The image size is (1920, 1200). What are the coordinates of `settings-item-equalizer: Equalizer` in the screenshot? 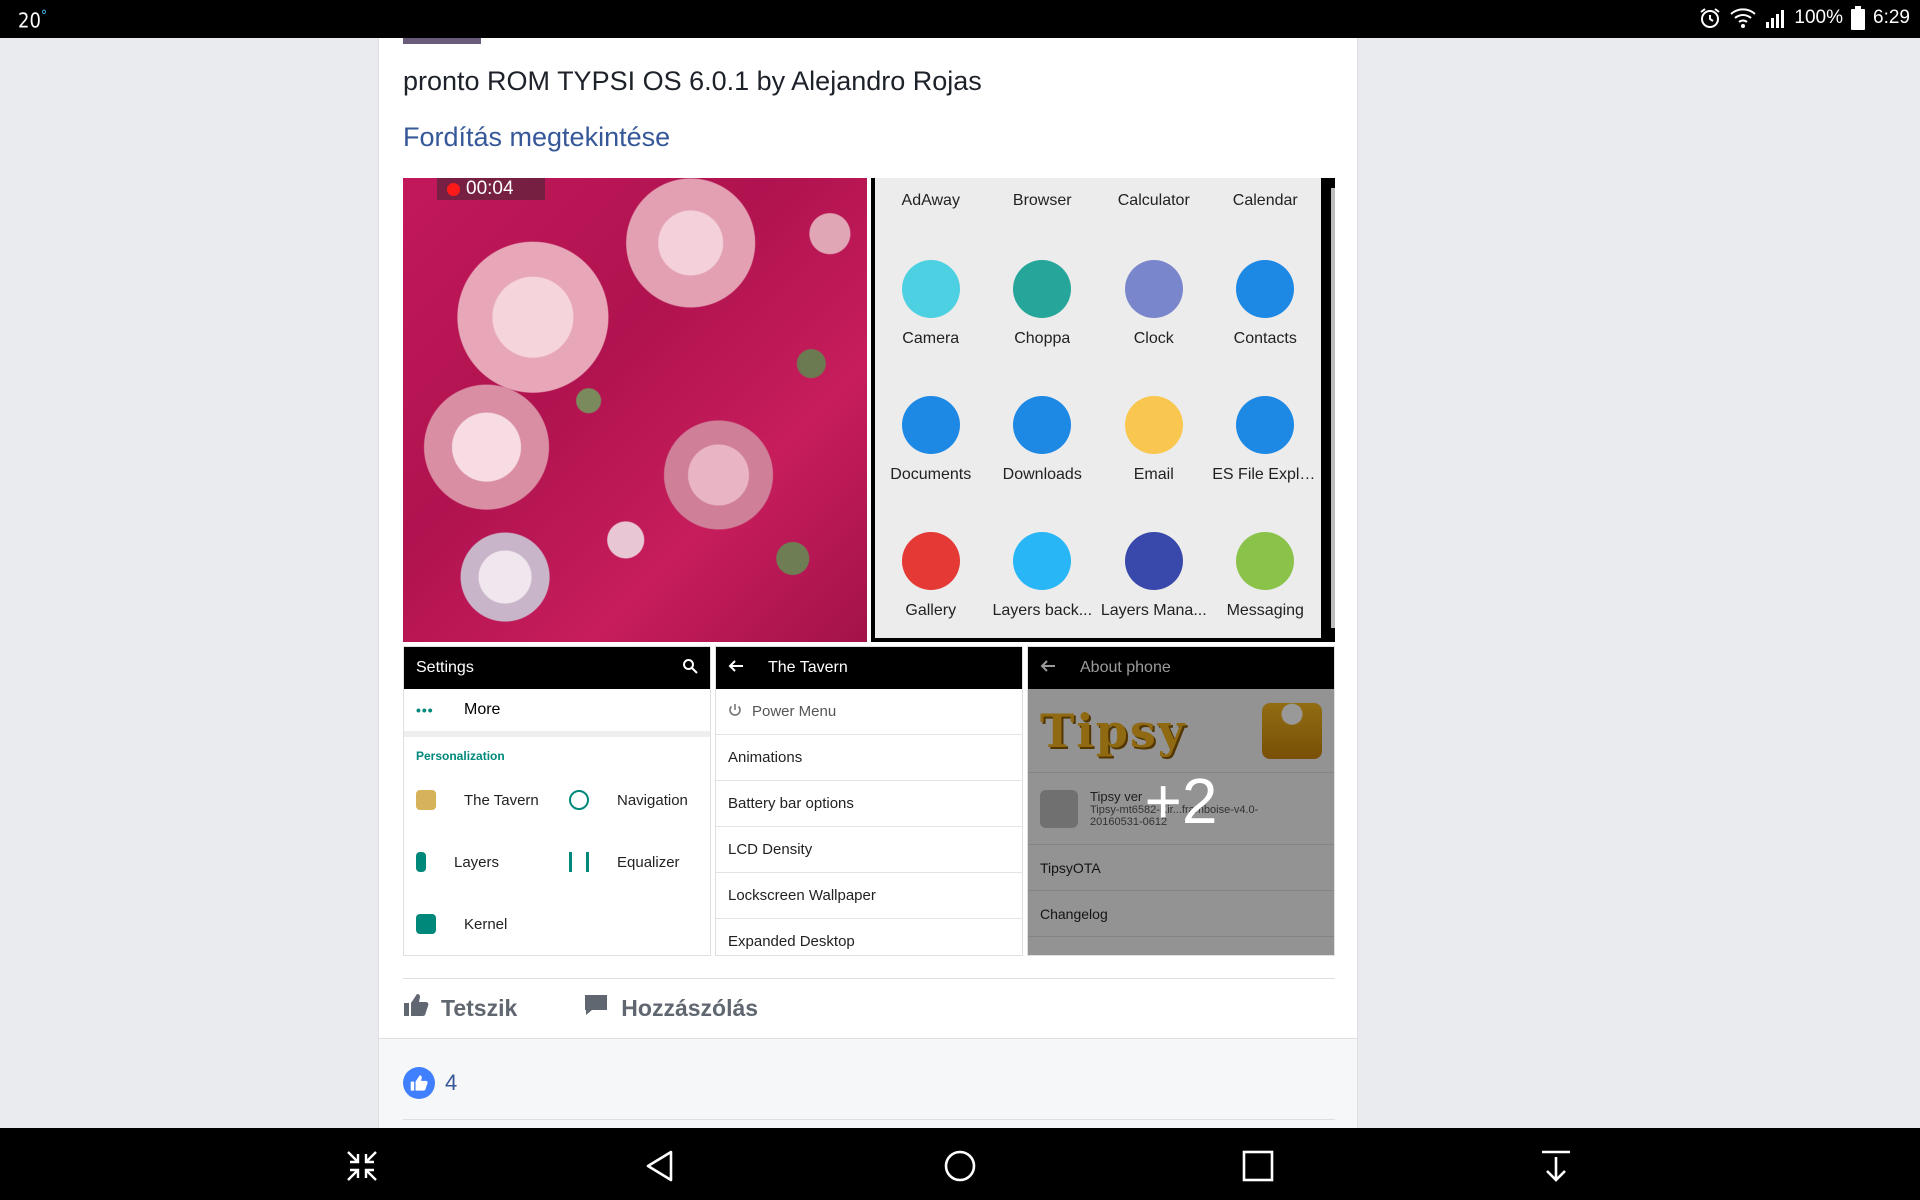 It's located at (633, 862).